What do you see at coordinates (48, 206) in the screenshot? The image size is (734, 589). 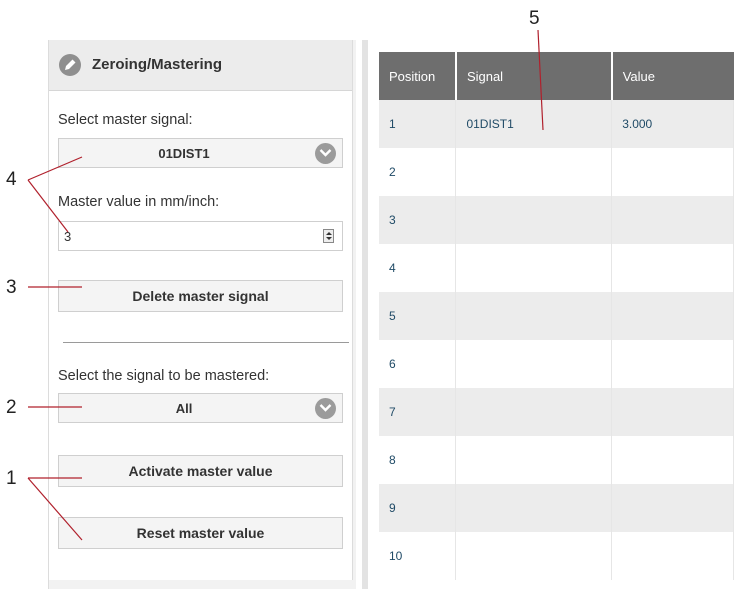 I see `callout-line-4b` at bounding box center [48, 206].